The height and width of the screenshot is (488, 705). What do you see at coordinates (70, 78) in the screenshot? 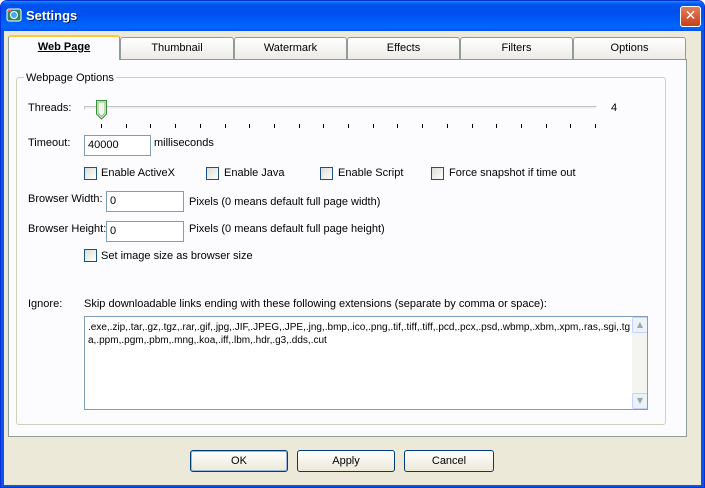
I see `group-label: Webpage Options` at bounding box center [70, 78].